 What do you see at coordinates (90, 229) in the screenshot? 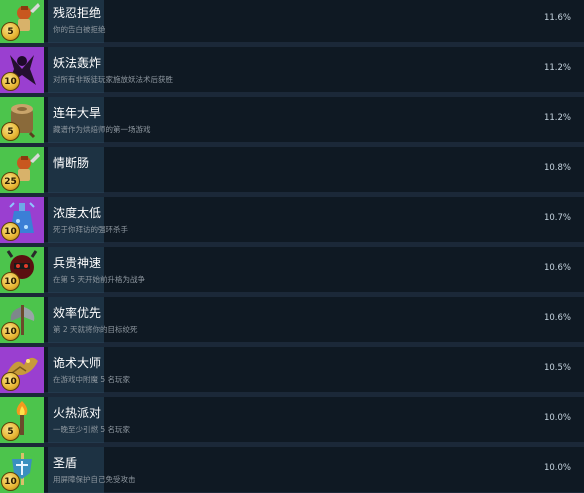
I see `achievement-description: 死于你拜访的强环杀手` at bounding box center [90, 229].